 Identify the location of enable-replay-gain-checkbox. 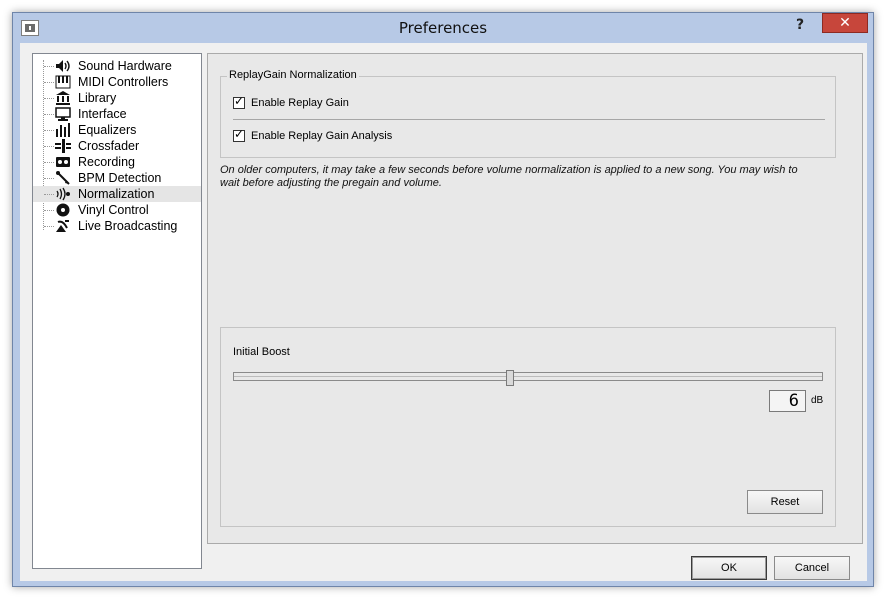
(239, 101).